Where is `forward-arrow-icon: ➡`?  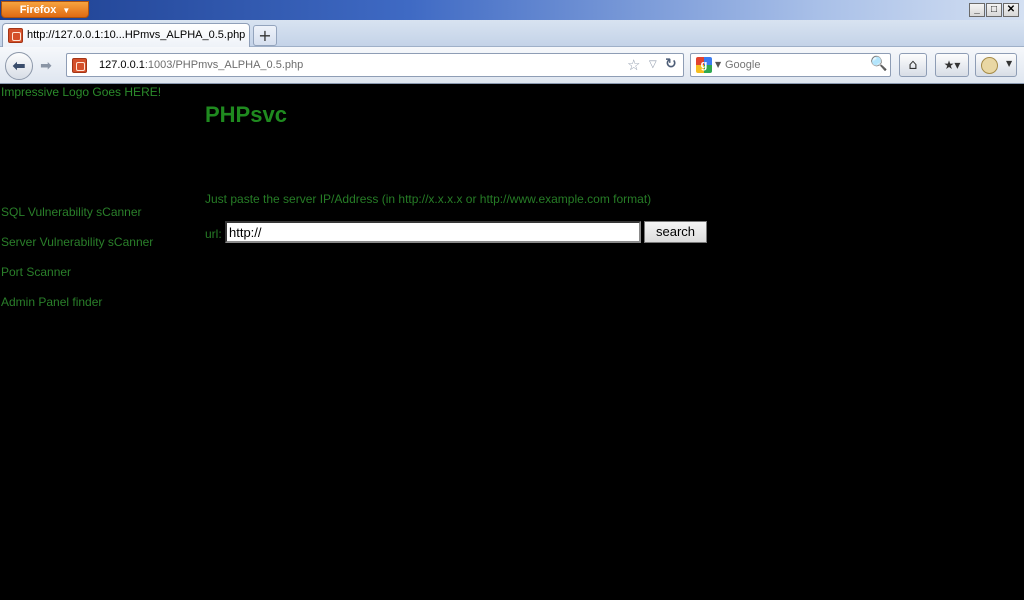 forward-arrow-icon: ➡ is located at coordinates (46, 66).